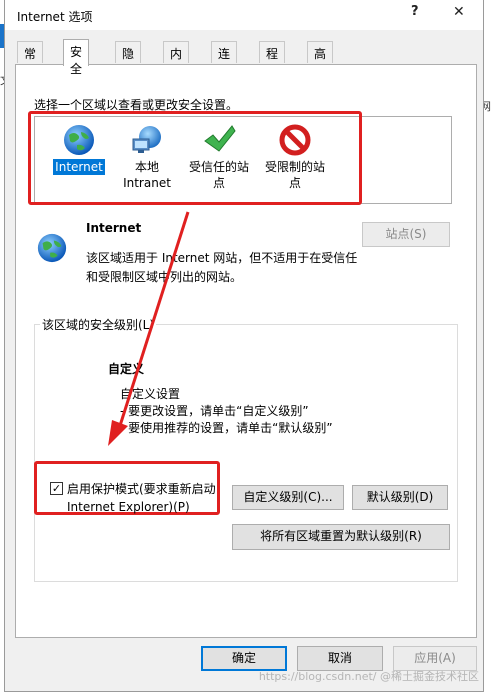 This screenshot has height=692, width=491. I want to click on security-level-title: 自定义, so click(126, 369).